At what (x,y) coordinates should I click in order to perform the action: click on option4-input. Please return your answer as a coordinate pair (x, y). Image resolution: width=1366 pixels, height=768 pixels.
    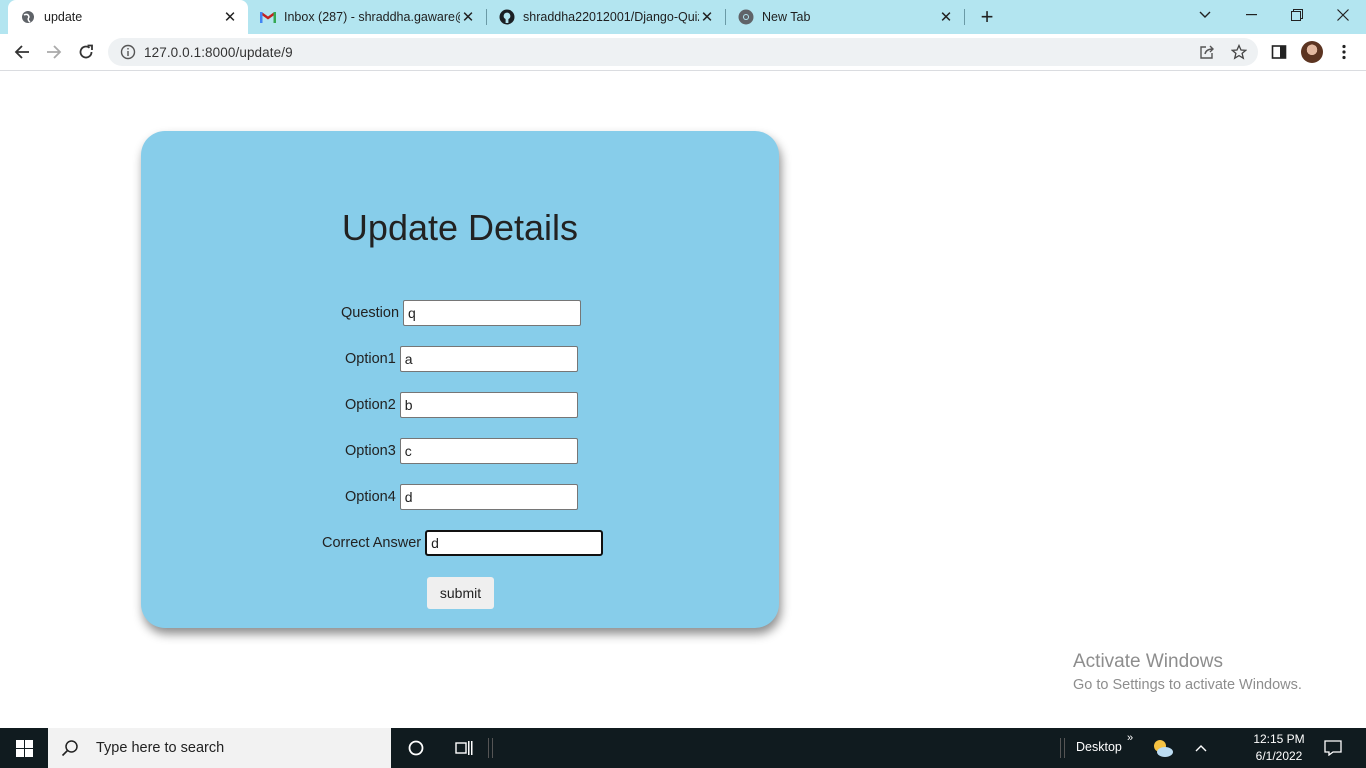
    Looking at the image, I should click on (488, 497).